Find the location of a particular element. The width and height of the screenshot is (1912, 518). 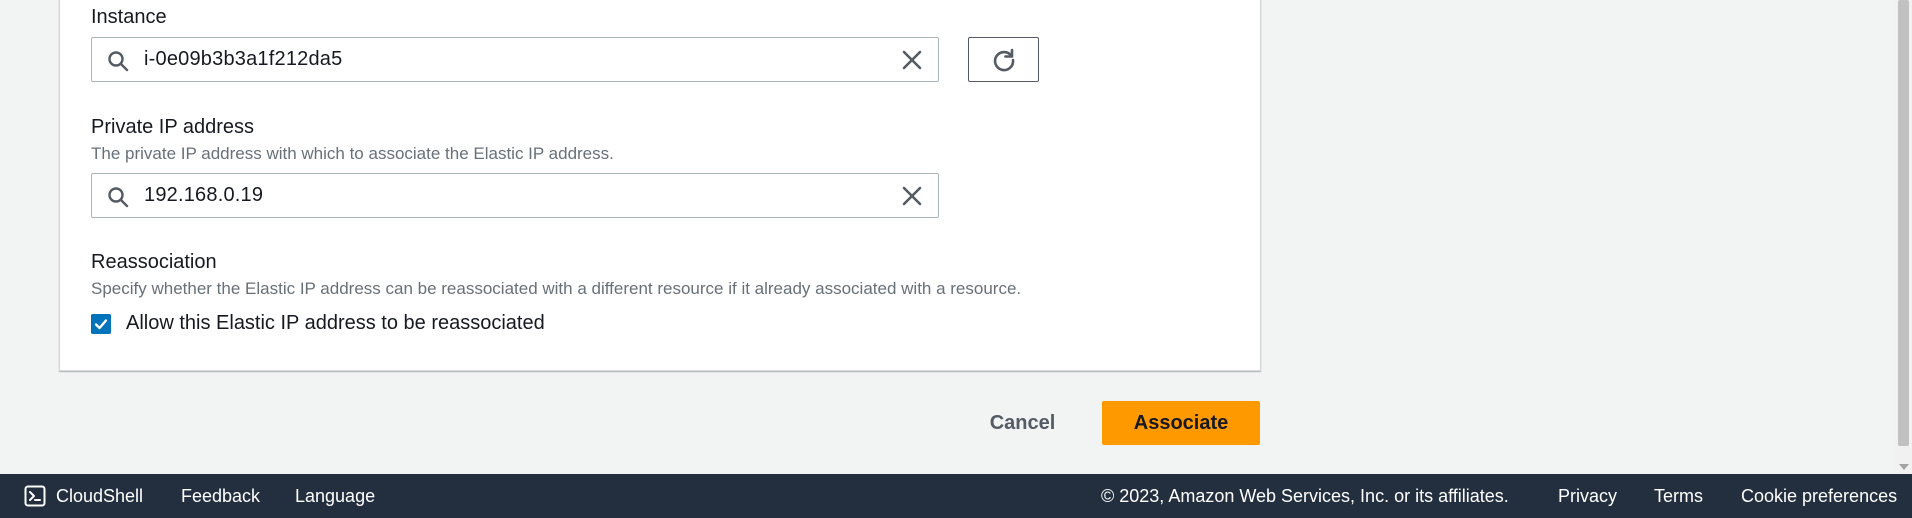

vertical-scrollbar is located at coordinates (1903, 237).